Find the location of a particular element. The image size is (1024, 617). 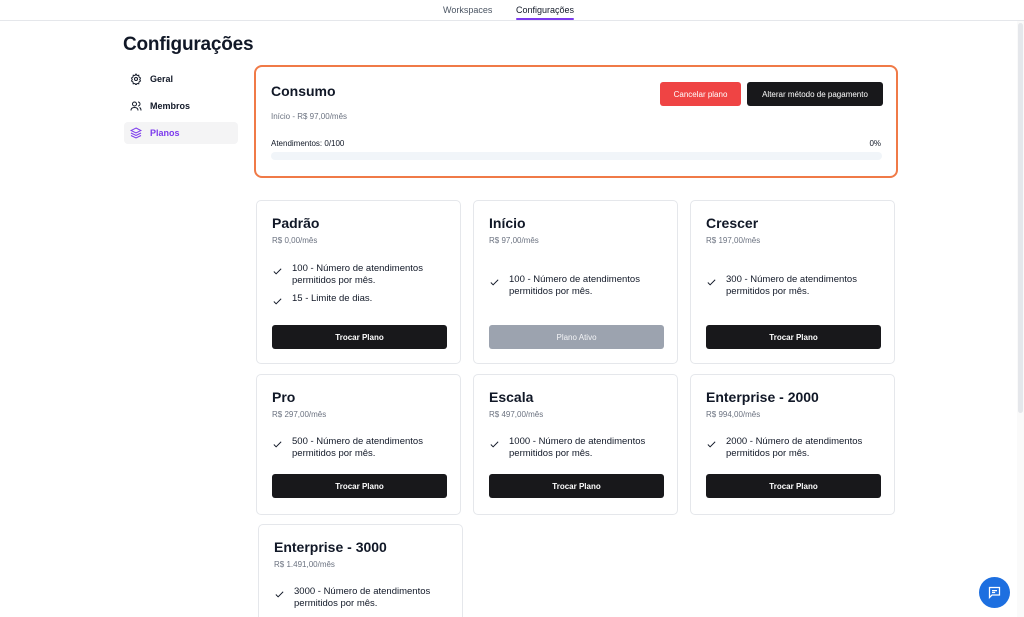

current-plan: Início - R$ 97,00/mês is located at coordinates (309, 116).